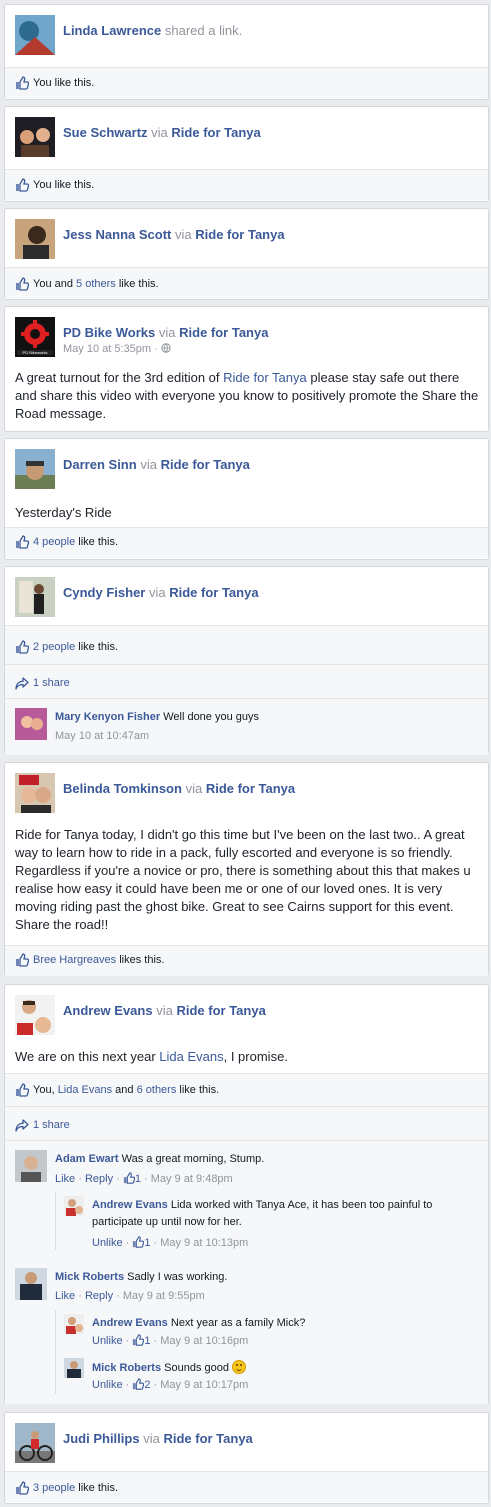 The width and height of the screenshot is (491, 1507). I want to click on comment-time: May 9 at 10:17pm, so click(204, 1385).